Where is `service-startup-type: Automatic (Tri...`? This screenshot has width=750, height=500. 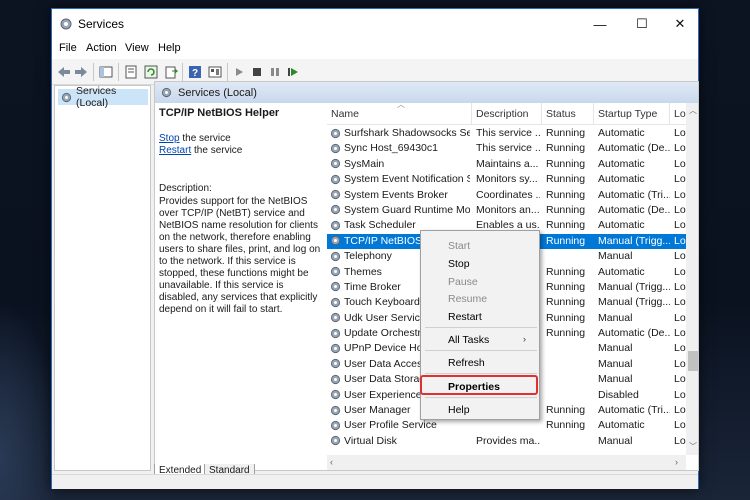
service-startup-type: Automatic (Tri... is located at coordinates (634, 194).